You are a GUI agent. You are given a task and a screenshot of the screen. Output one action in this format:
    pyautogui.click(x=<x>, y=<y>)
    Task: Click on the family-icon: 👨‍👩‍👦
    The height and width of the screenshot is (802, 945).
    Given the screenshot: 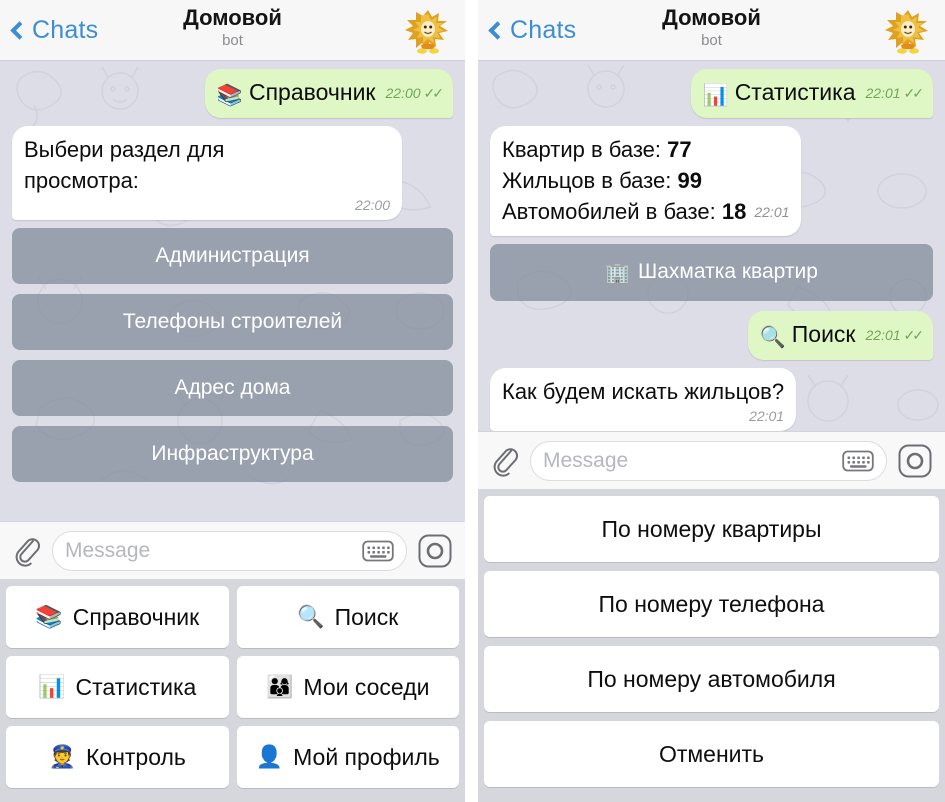 What is the action you would take?
    pyautogui.click(x=280, y=687)
    